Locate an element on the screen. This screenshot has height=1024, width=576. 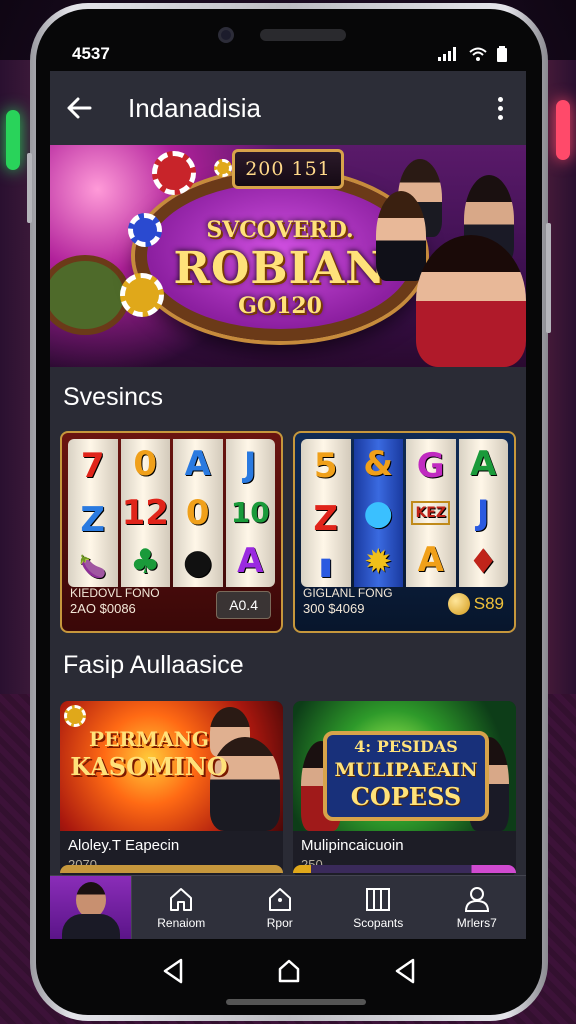
hero-plaque: 200 151 is located at coordinates (288, 169).